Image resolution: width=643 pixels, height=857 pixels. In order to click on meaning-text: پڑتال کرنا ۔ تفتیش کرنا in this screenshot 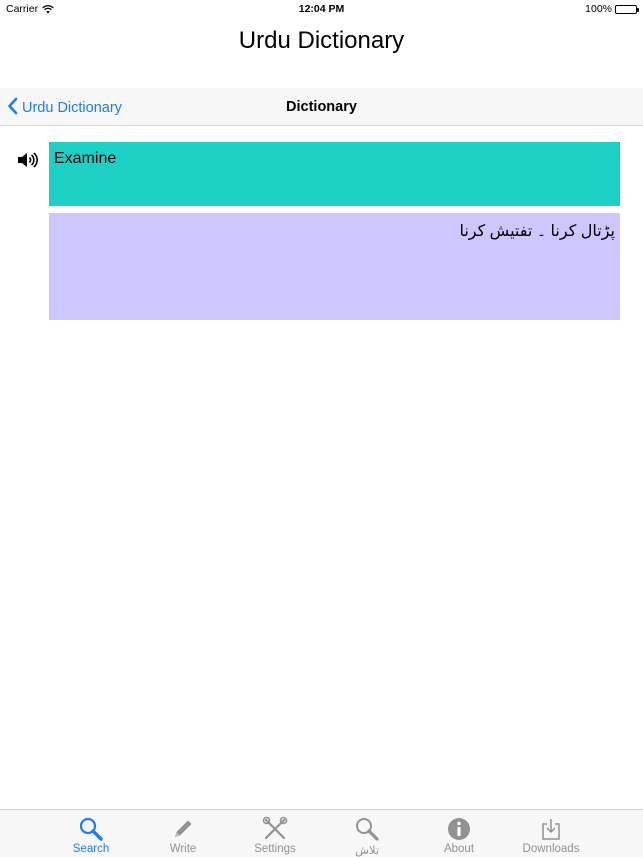, I will do `click(537, 231)`.